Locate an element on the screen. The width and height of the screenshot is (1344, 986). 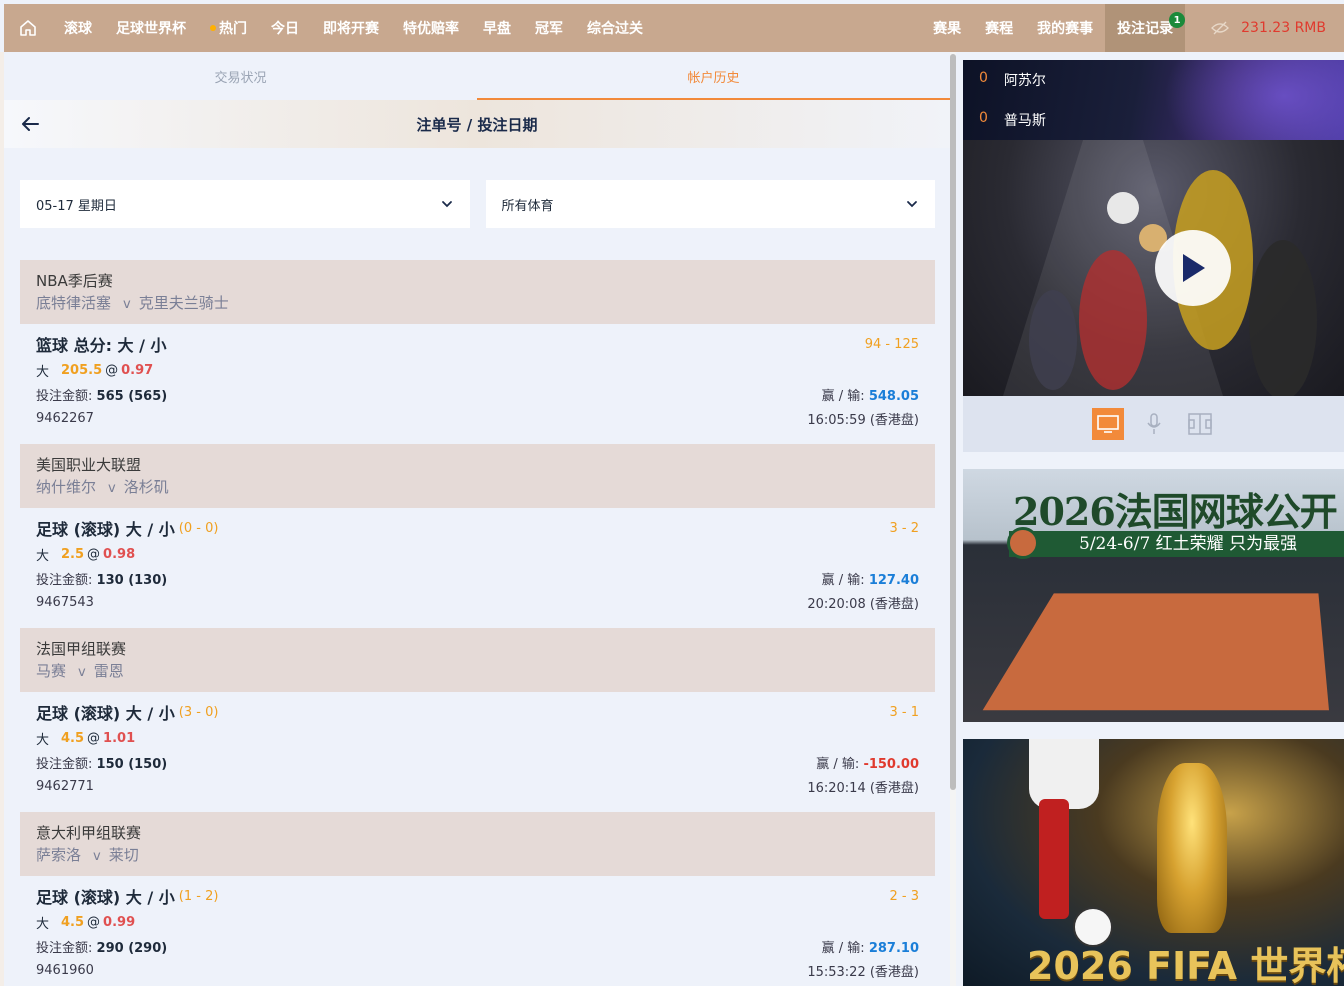
tv-button is located at coordinates (1107, 424).